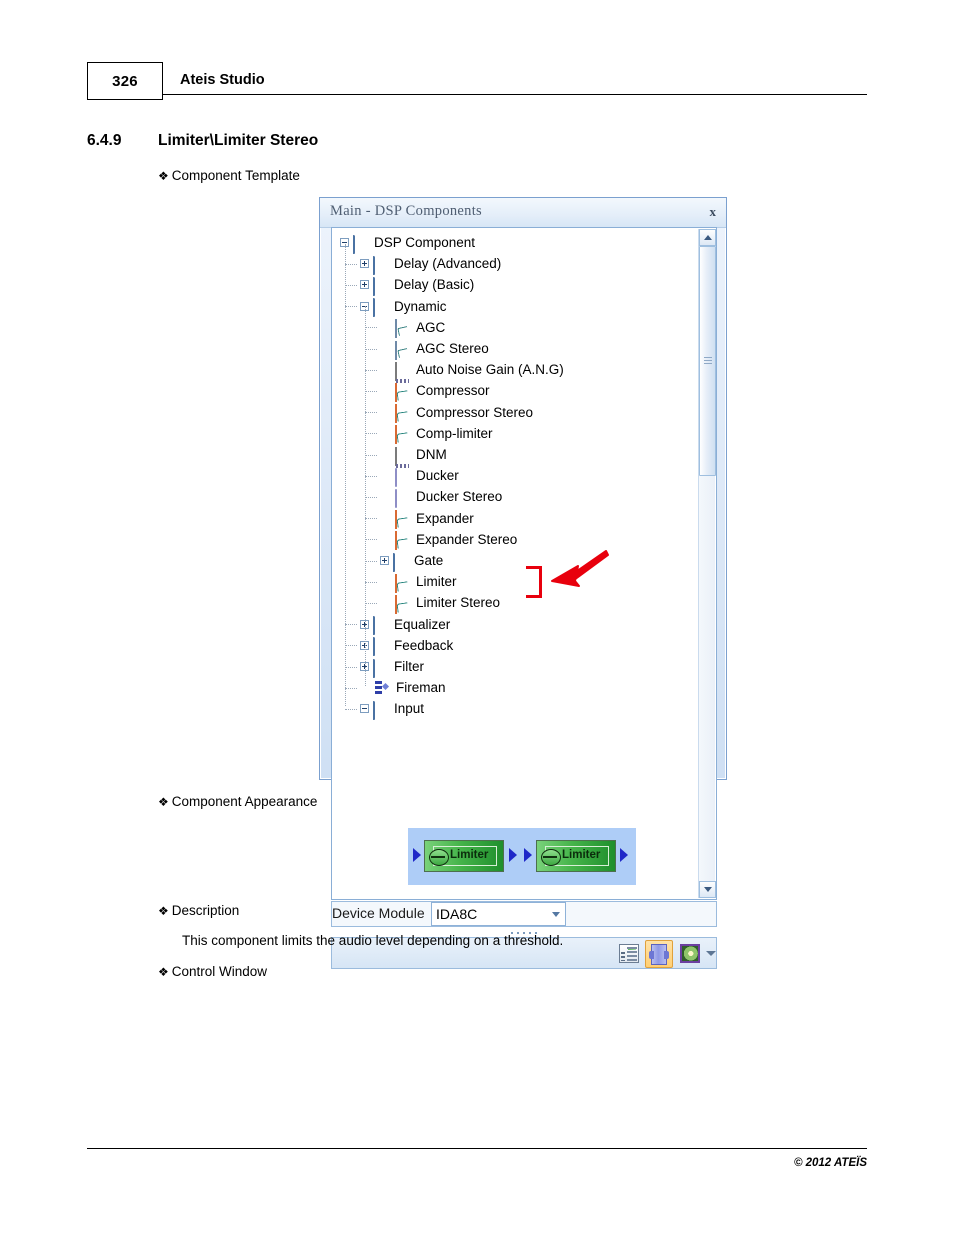 The width and height of the screenshot is (954, 1235). I want to click on panel-view-button, so click(659, 954).